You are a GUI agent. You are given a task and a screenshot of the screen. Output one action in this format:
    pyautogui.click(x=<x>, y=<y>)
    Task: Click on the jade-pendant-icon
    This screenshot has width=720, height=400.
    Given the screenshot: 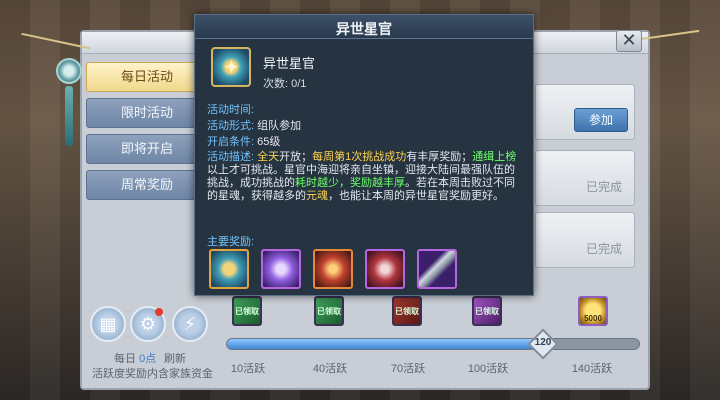 What is the action you would take?
    pyautogui.click(x=69, y=71)
    